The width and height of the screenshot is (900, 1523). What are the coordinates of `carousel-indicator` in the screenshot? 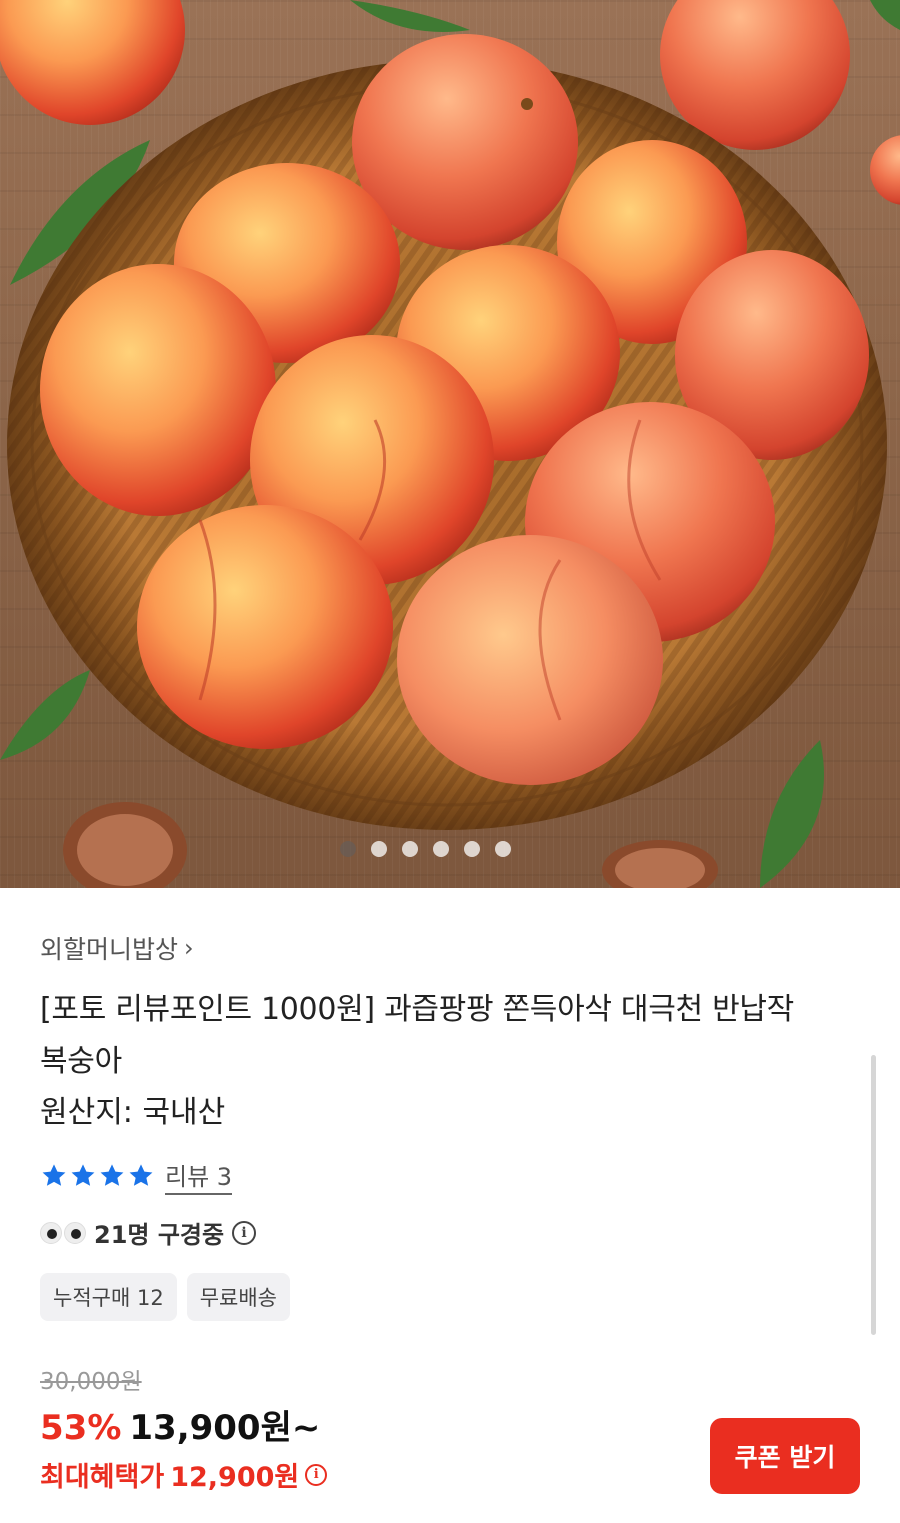 It's located at (450, 850).